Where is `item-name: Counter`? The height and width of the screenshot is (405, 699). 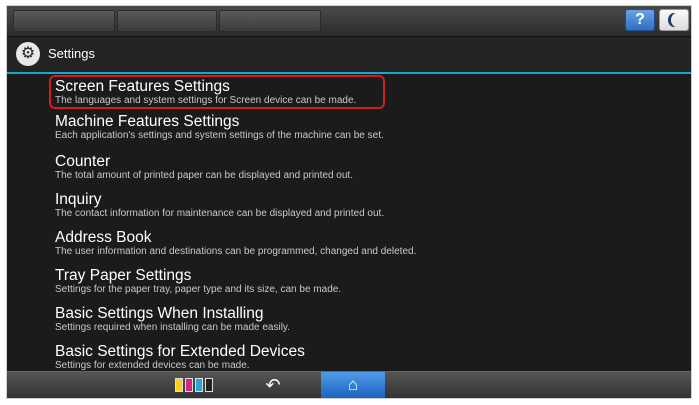
item-name: Counter is located at coordinates (83, 161).